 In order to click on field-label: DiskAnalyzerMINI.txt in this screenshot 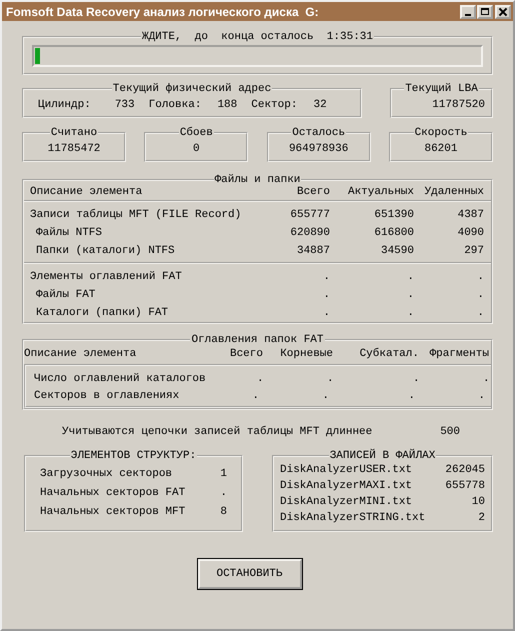, I will do `click(346, 502)`.